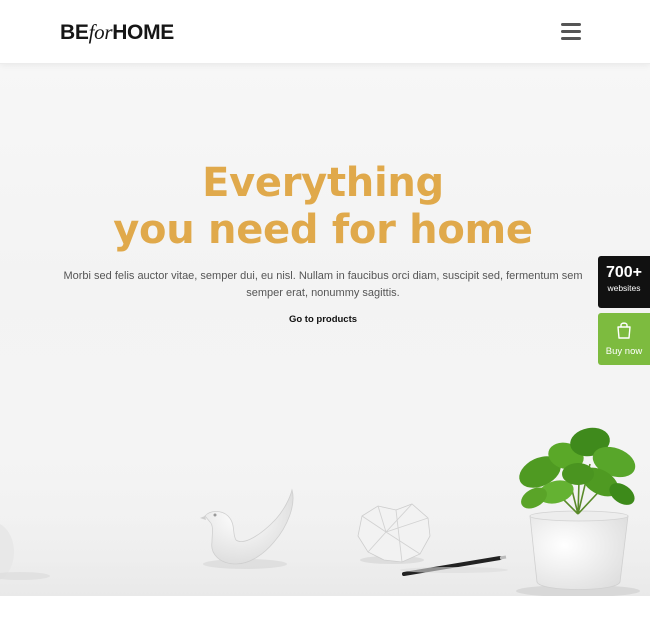 Image resolution: width=650 pixels, height=640 pixels. I want to click on hero-title-line2: you need for home, so click(323, 230).